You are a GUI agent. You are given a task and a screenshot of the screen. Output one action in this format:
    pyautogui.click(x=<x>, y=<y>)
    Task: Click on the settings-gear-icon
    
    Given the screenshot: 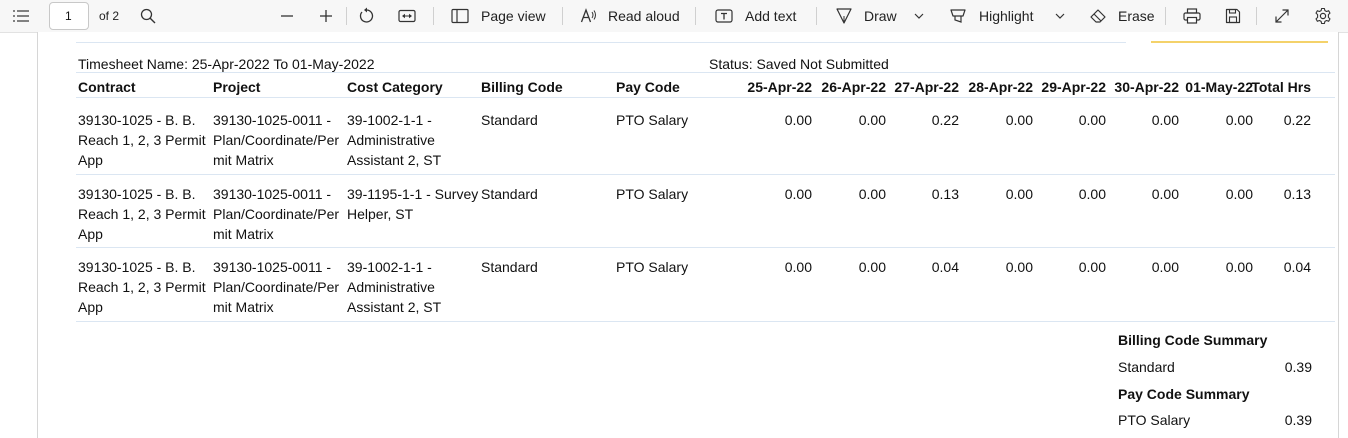 What is the action you would take?
    pyautogui.click(x=1323, y=16)
    